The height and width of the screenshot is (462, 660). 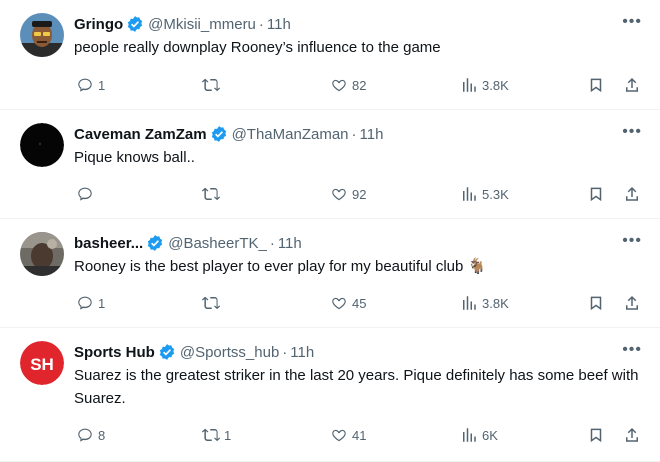 I want to click on views-button: 5.3K, so click(x=484, y=194).